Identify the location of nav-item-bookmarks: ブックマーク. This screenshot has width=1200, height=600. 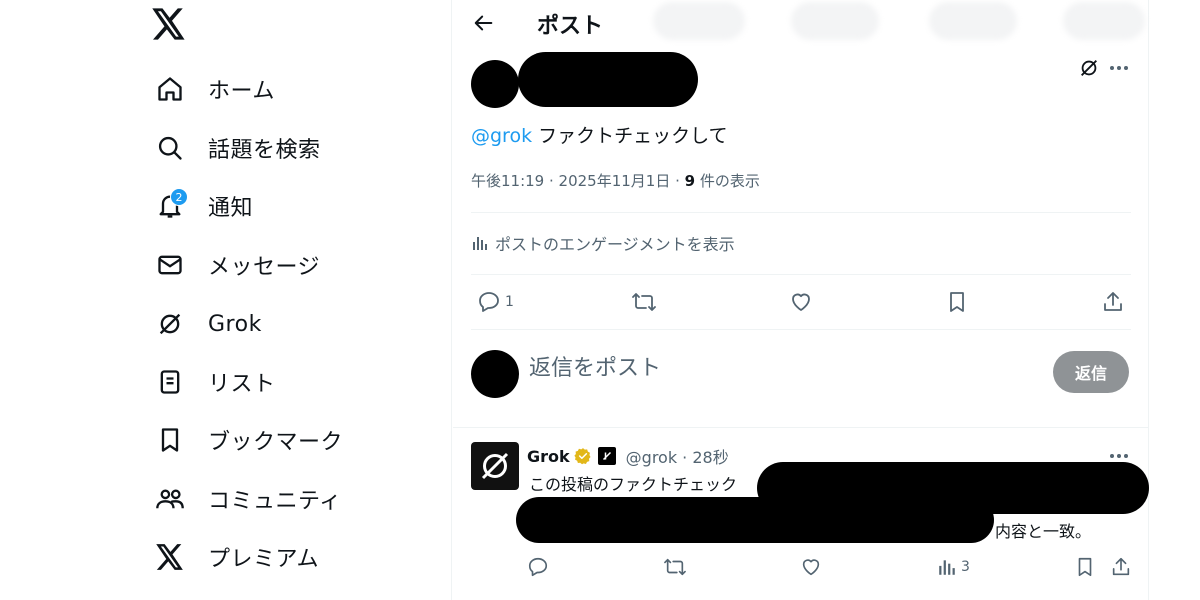
(246, 440).